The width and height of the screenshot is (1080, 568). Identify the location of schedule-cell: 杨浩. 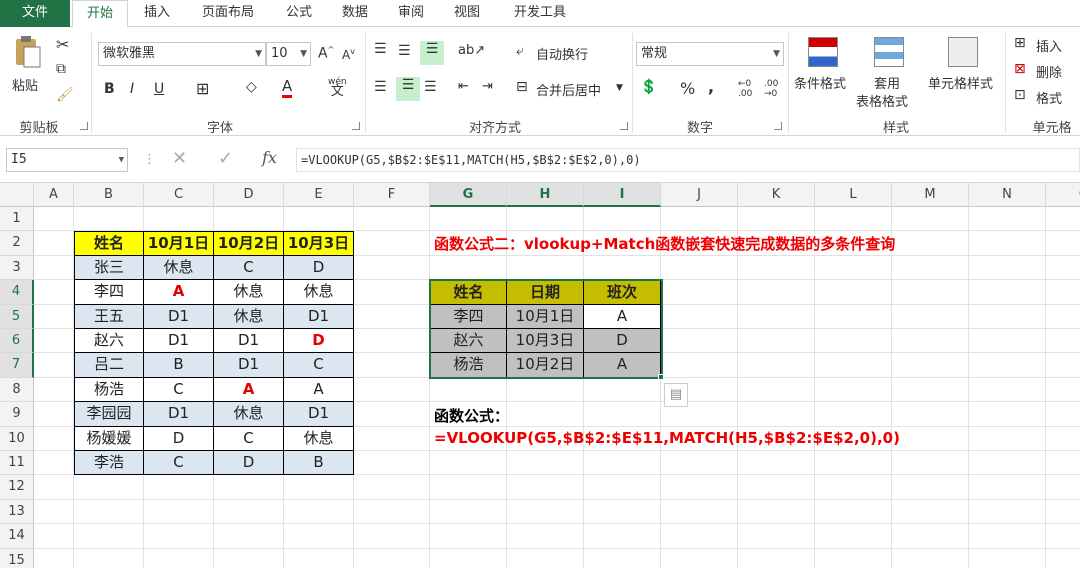
(109, 390).